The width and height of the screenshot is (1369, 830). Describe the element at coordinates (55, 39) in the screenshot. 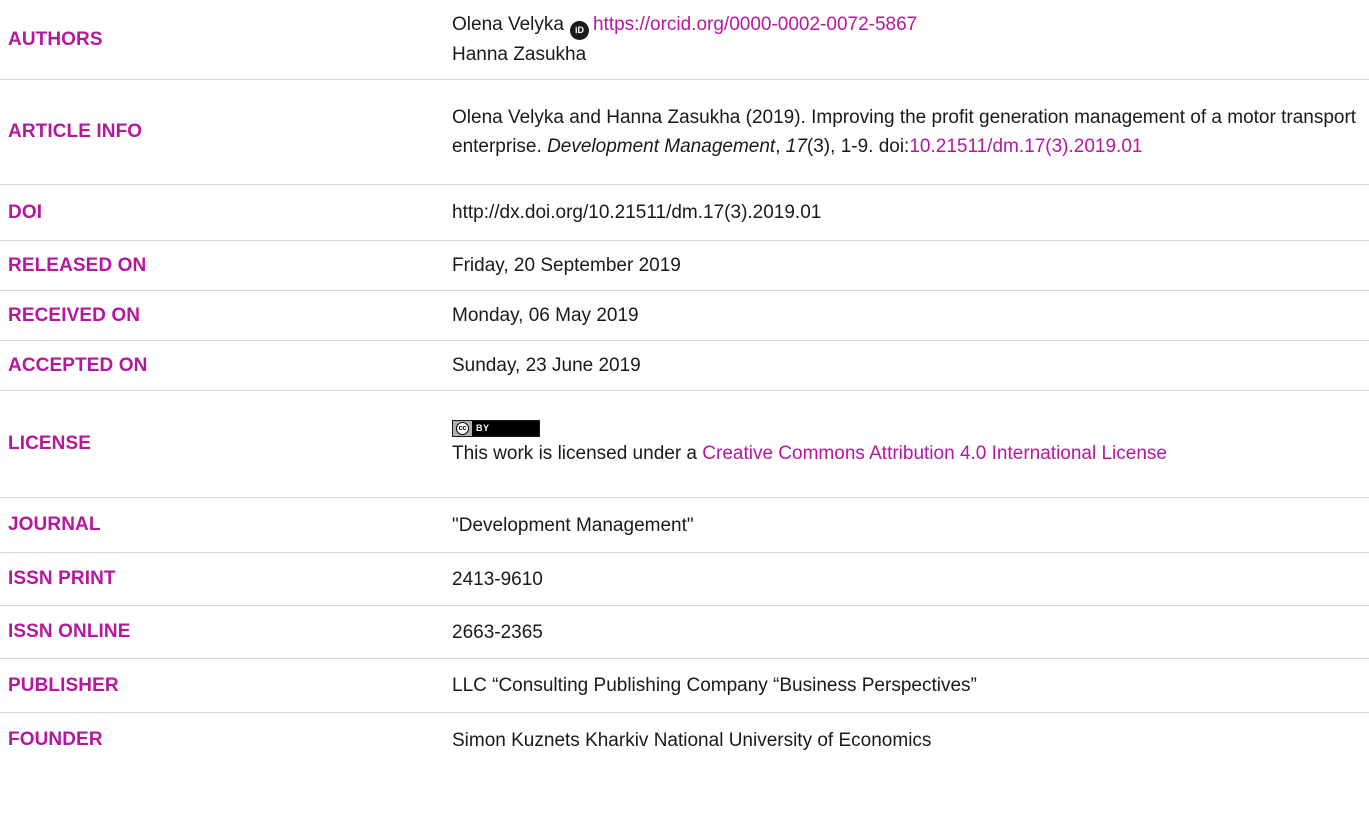

I see `authors-label: AUTHORS` at that location.